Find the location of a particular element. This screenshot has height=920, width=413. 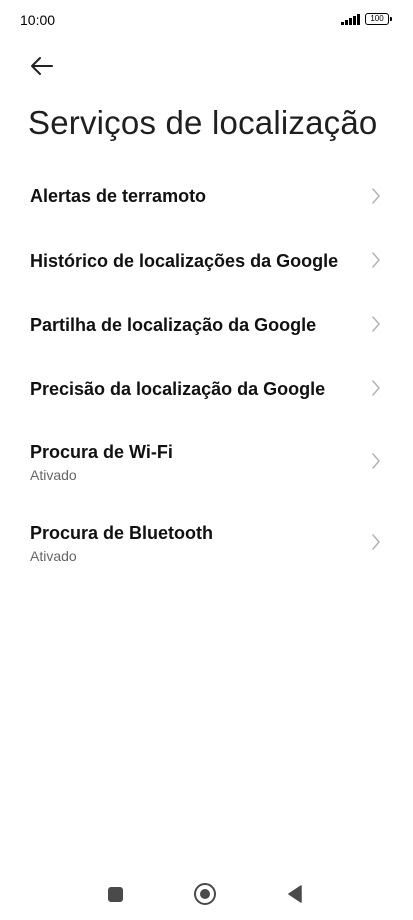

item-google-location-history: Histórico de localizações da Google is located at coordinates (206, 260).